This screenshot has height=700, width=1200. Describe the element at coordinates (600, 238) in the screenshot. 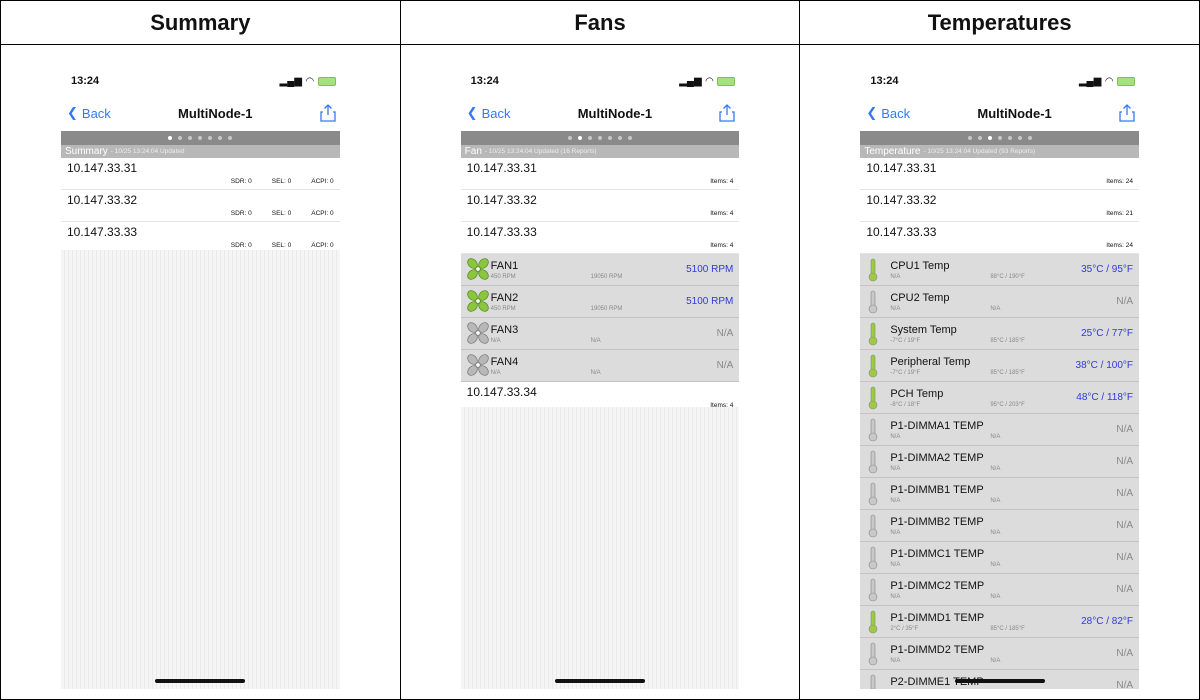

I see `node-row: 10.147.33.33 Items: 4` at that location.